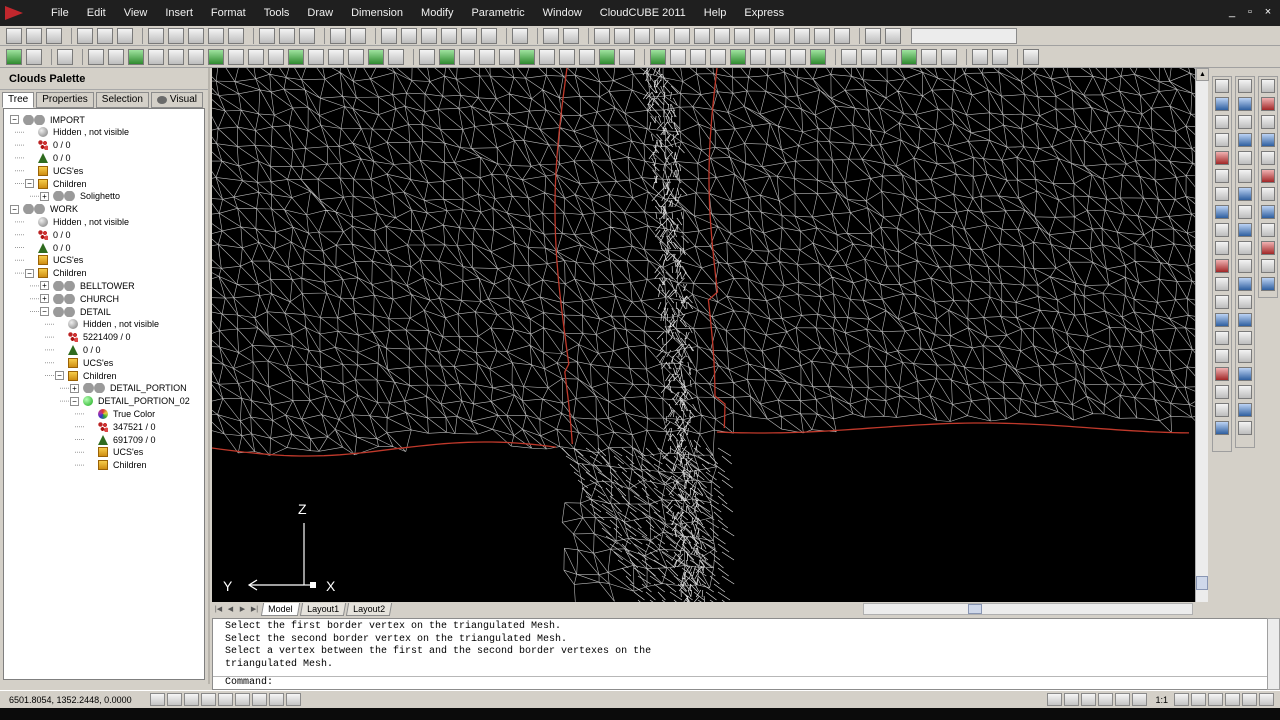 The height and width of the screenshot is (720, 1280). Describe the element at coordinates (276, 699) in the screenshot. I see `dyn-button` at that location.